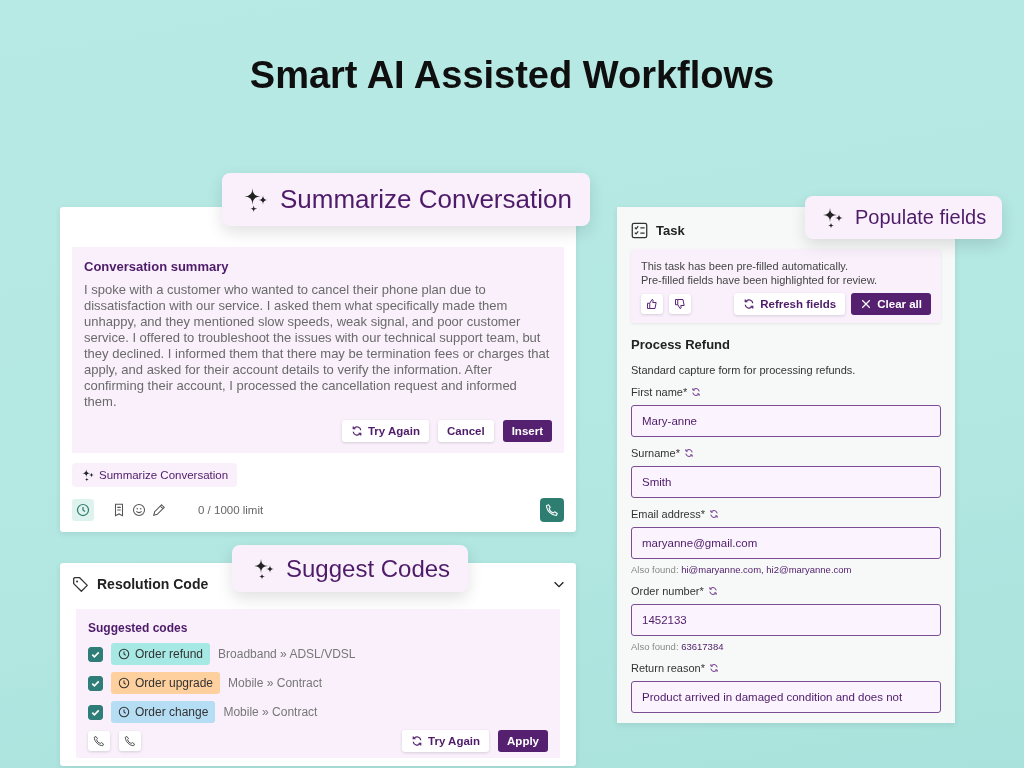  What do you see at coordinates (786, 421) in the screenshot?
I see `input-field: Mary-anne` at bounding box center [786, 421].